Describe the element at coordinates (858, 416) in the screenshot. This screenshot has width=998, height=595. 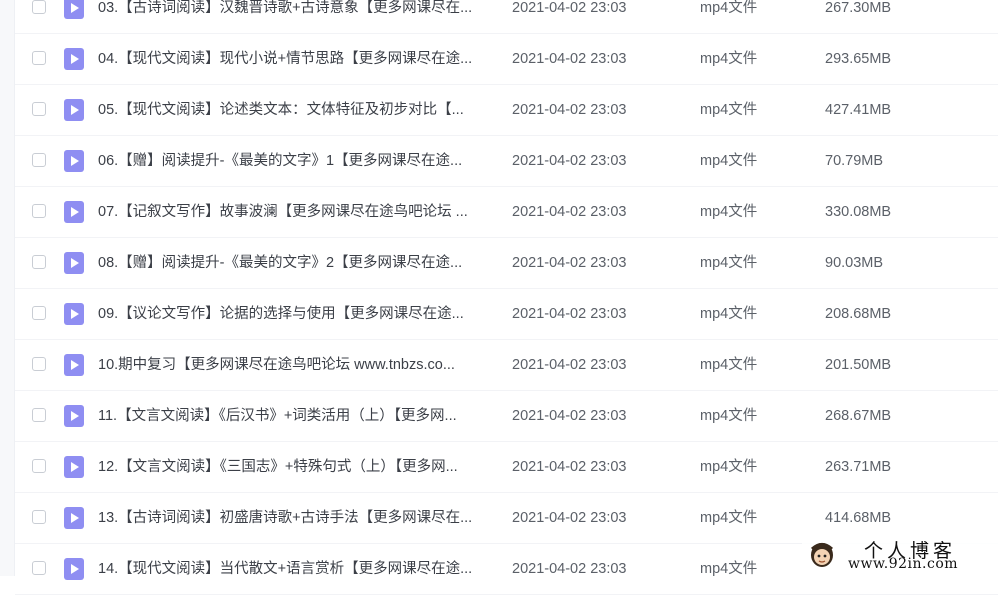
I see `file-size: 268.67MB` at that location.